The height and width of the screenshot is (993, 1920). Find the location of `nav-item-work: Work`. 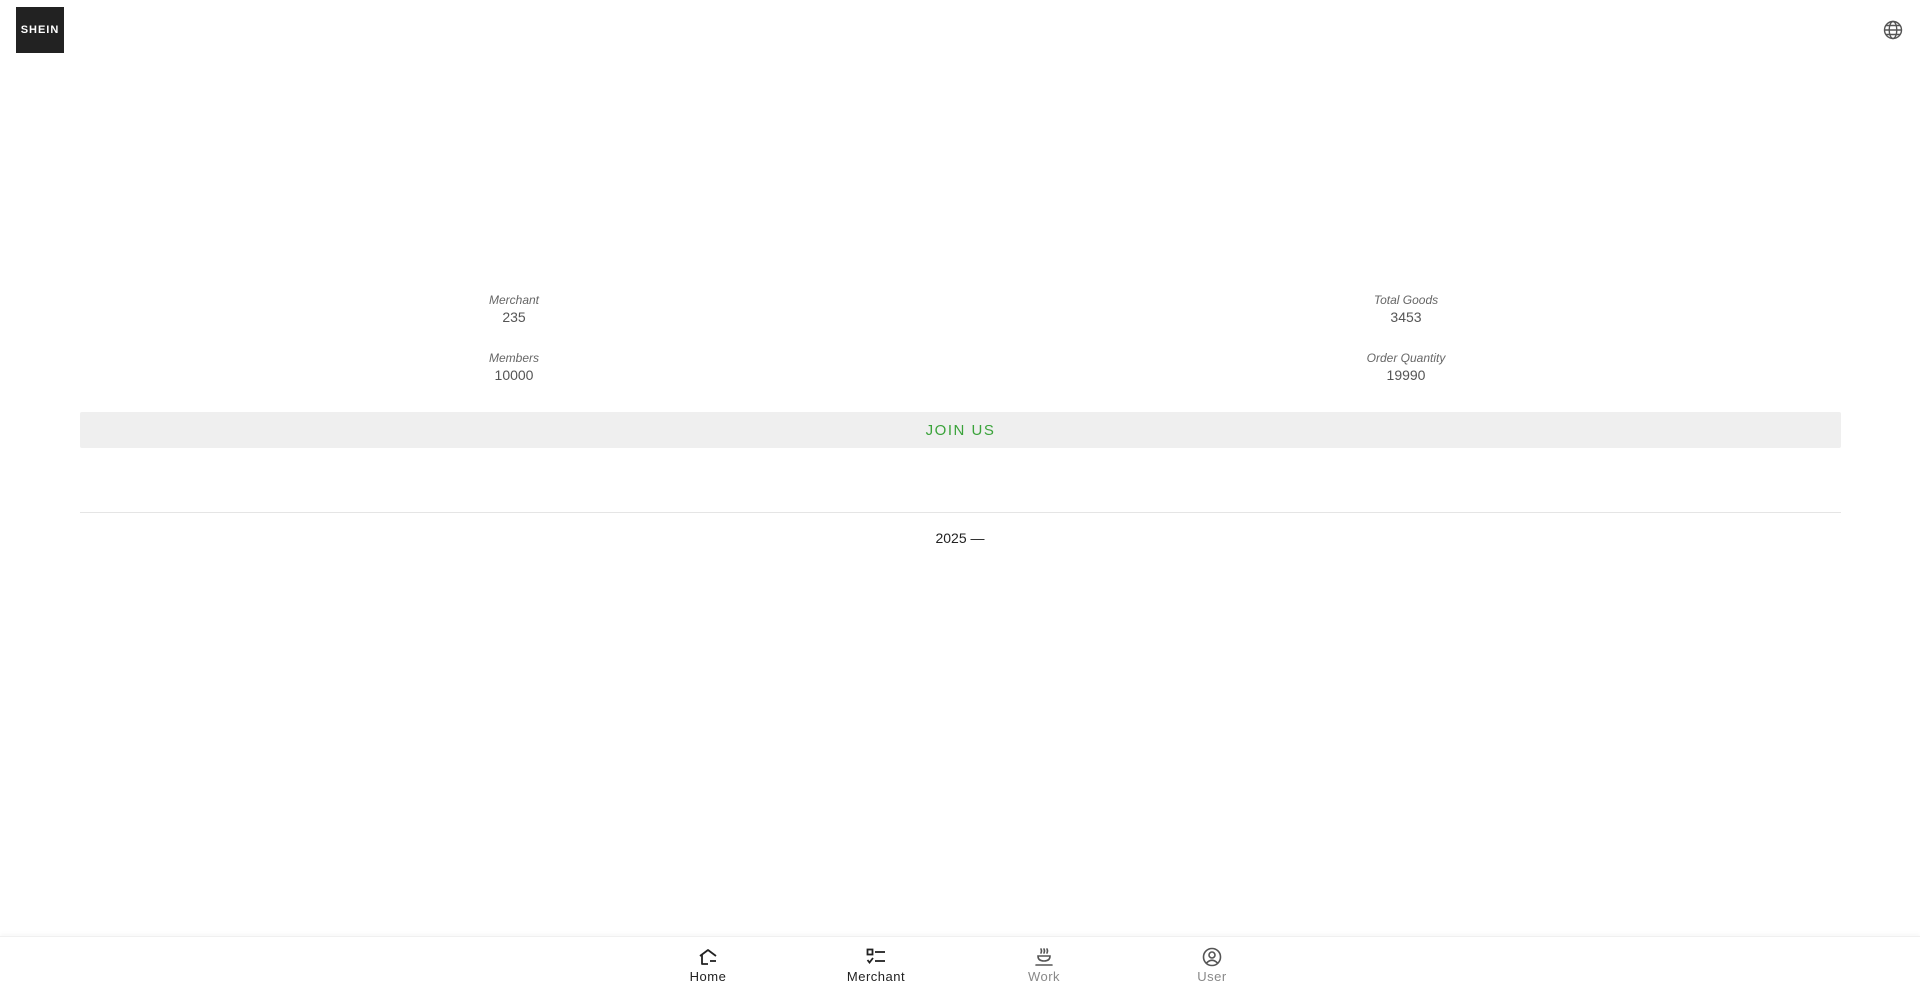

nav-item-work: Work is located at coordinates (1044, 965).